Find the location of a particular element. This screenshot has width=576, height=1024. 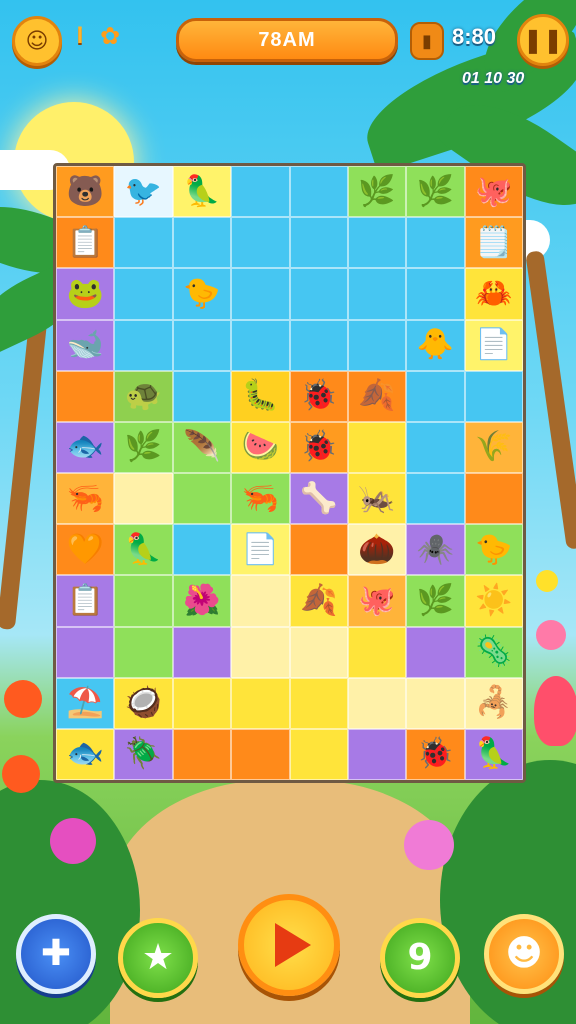

puzzle-tile: 🦀 is located at coordinates (493, 294).